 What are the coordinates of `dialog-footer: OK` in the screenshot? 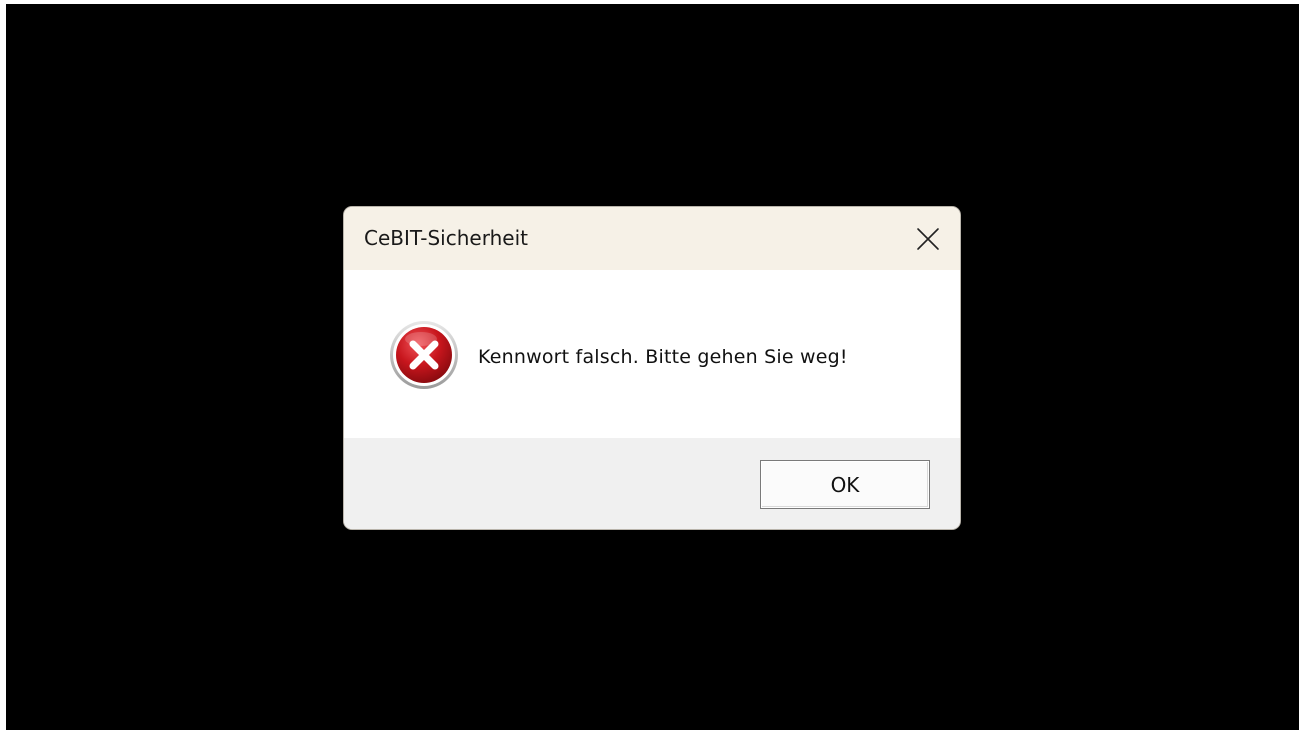 It's located at (652, 483).